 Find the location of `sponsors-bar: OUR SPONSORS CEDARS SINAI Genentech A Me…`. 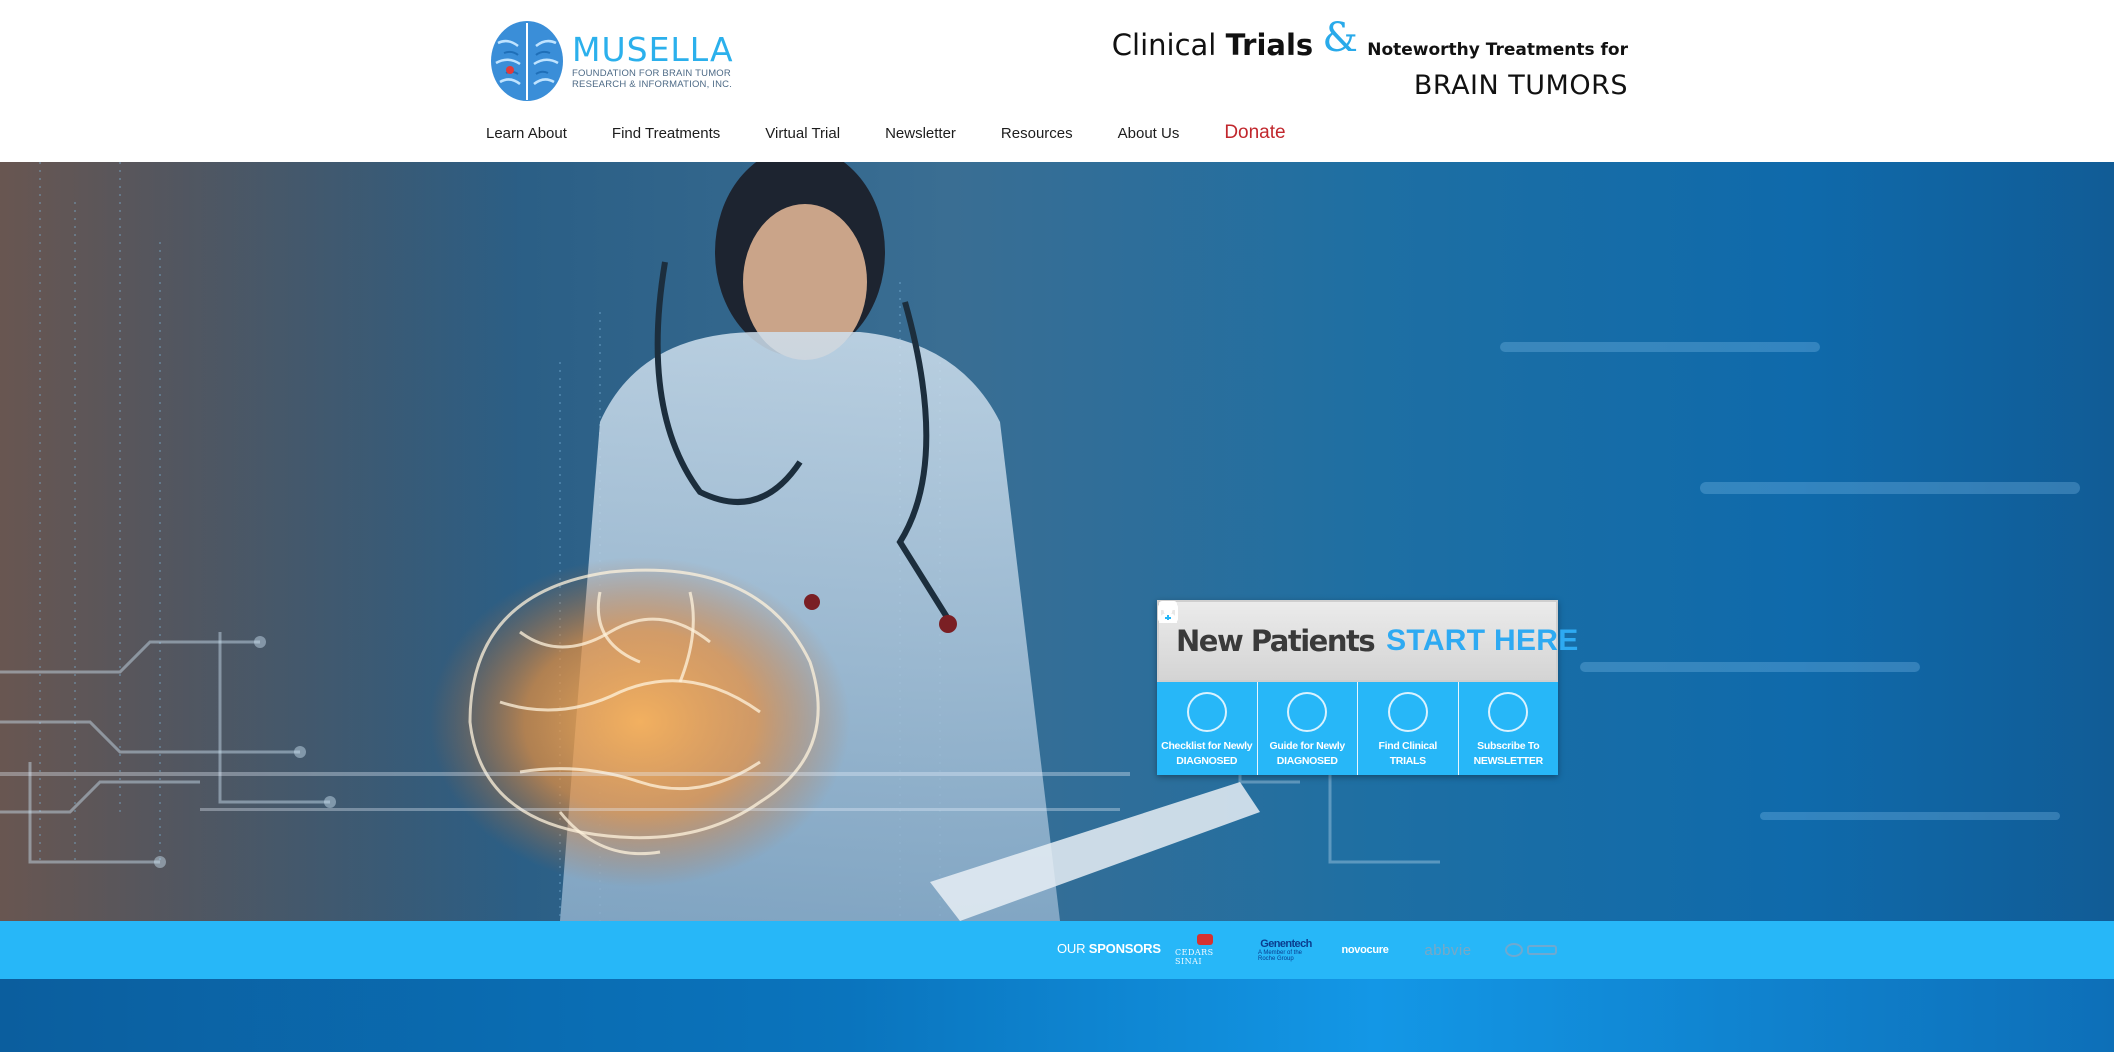

sponsors-bar: OUR SPONSORS CEDARS SINAI Genentech A Me… is located at coordinates (1057, 950).